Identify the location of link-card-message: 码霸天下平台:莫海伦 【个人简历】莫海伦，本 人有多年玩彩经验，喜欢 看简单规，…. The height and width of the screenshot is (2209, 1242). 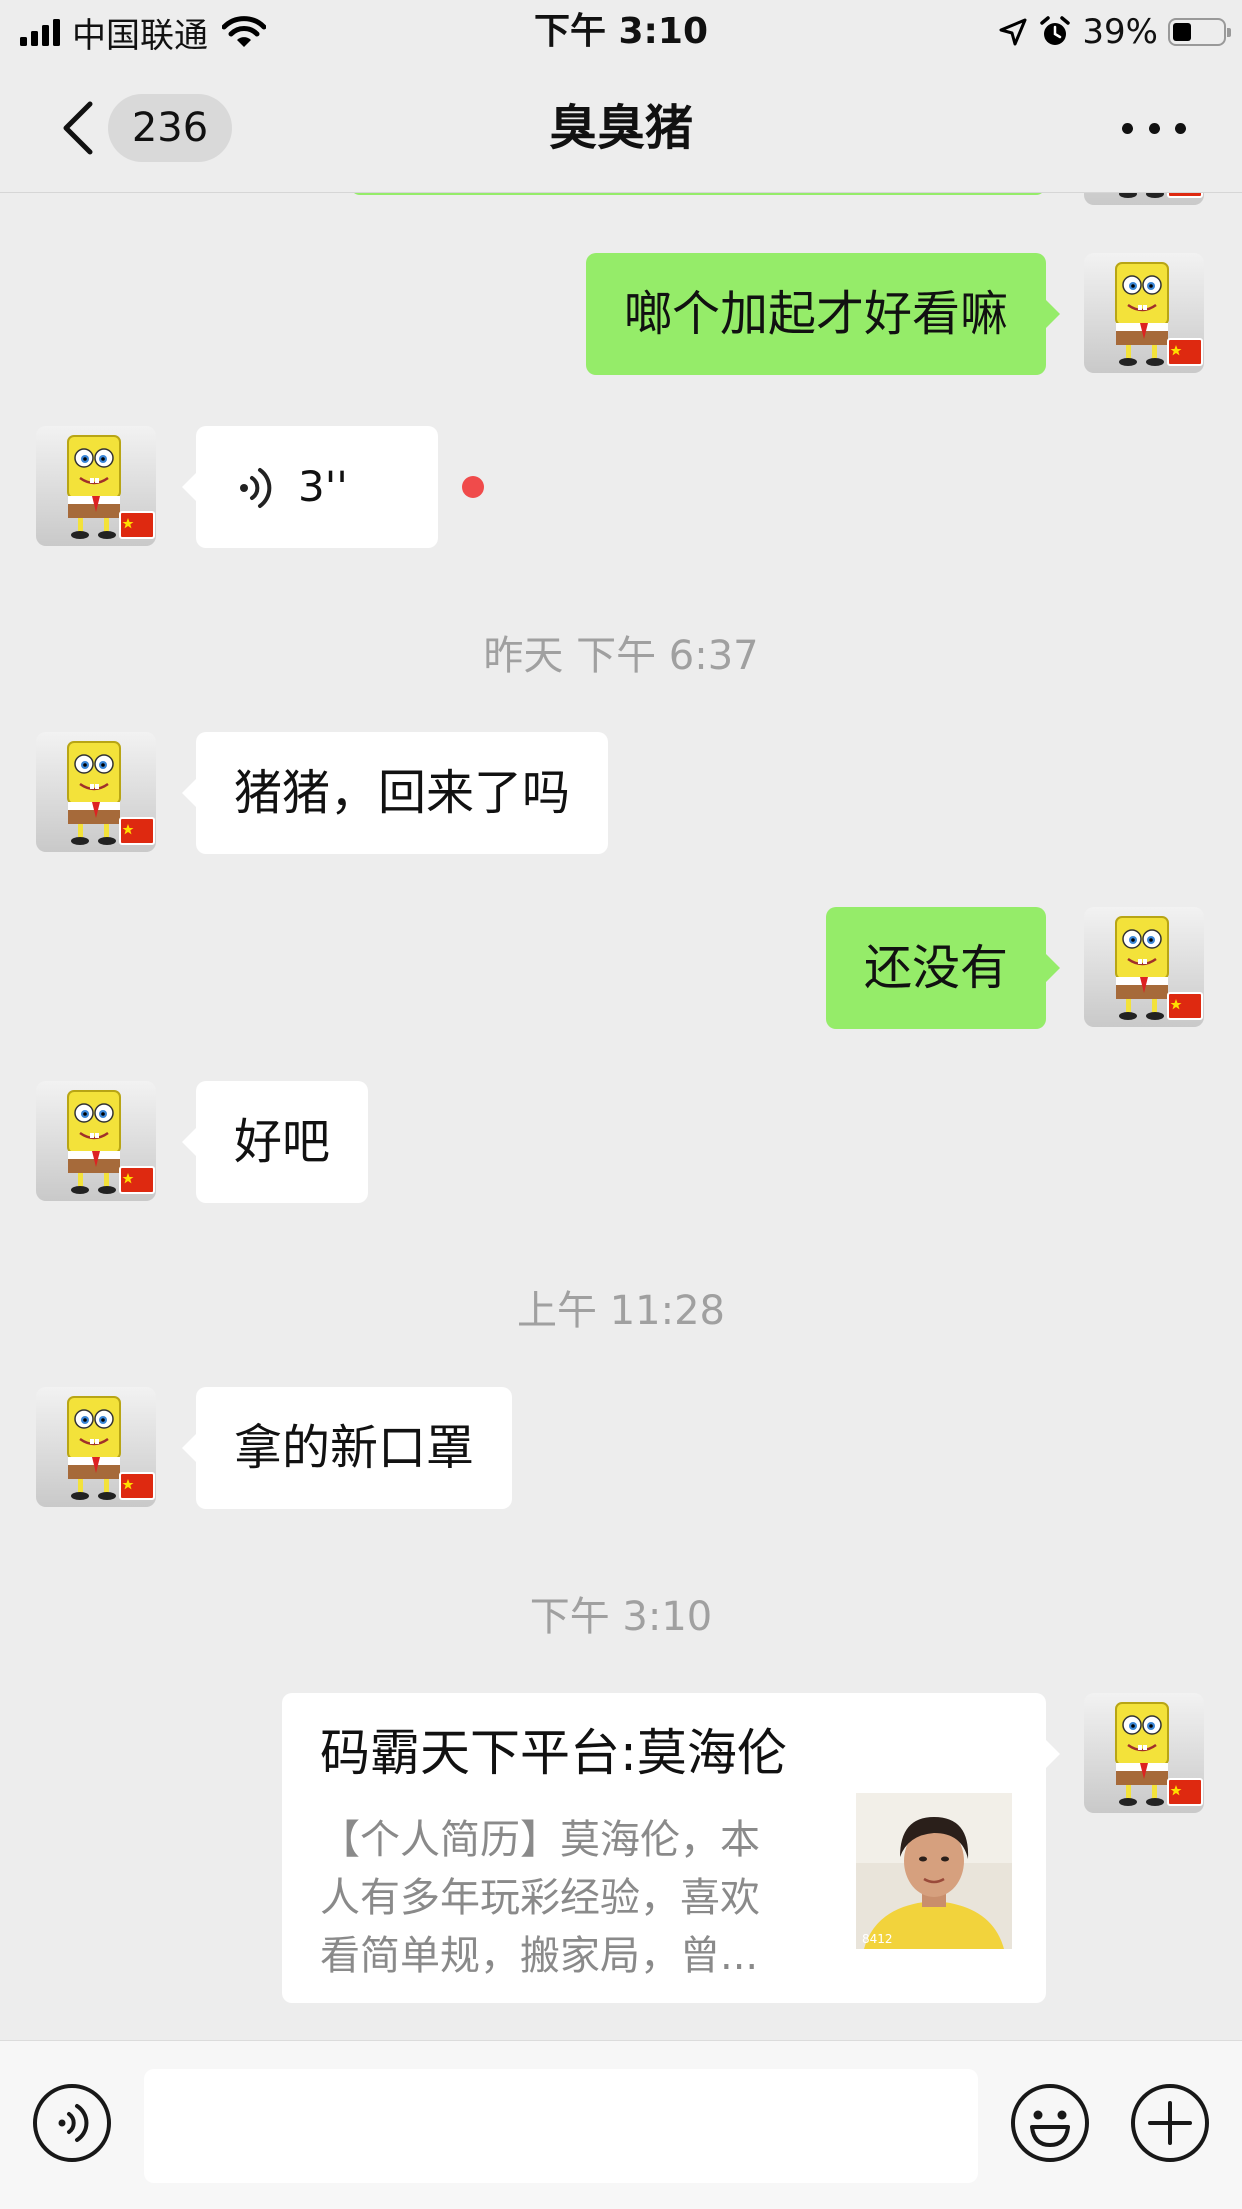
(671, 1848).